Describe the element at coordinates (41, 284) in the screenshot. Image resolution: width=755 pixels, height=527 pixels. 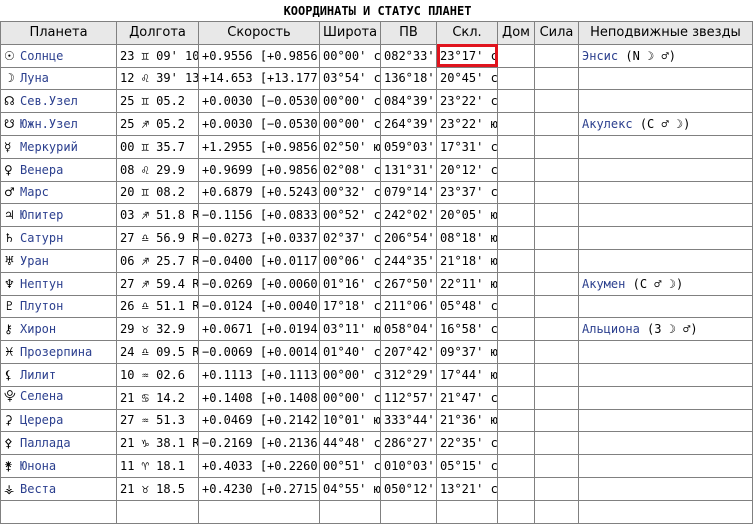
I see `planet-name: Нептун` at that location.